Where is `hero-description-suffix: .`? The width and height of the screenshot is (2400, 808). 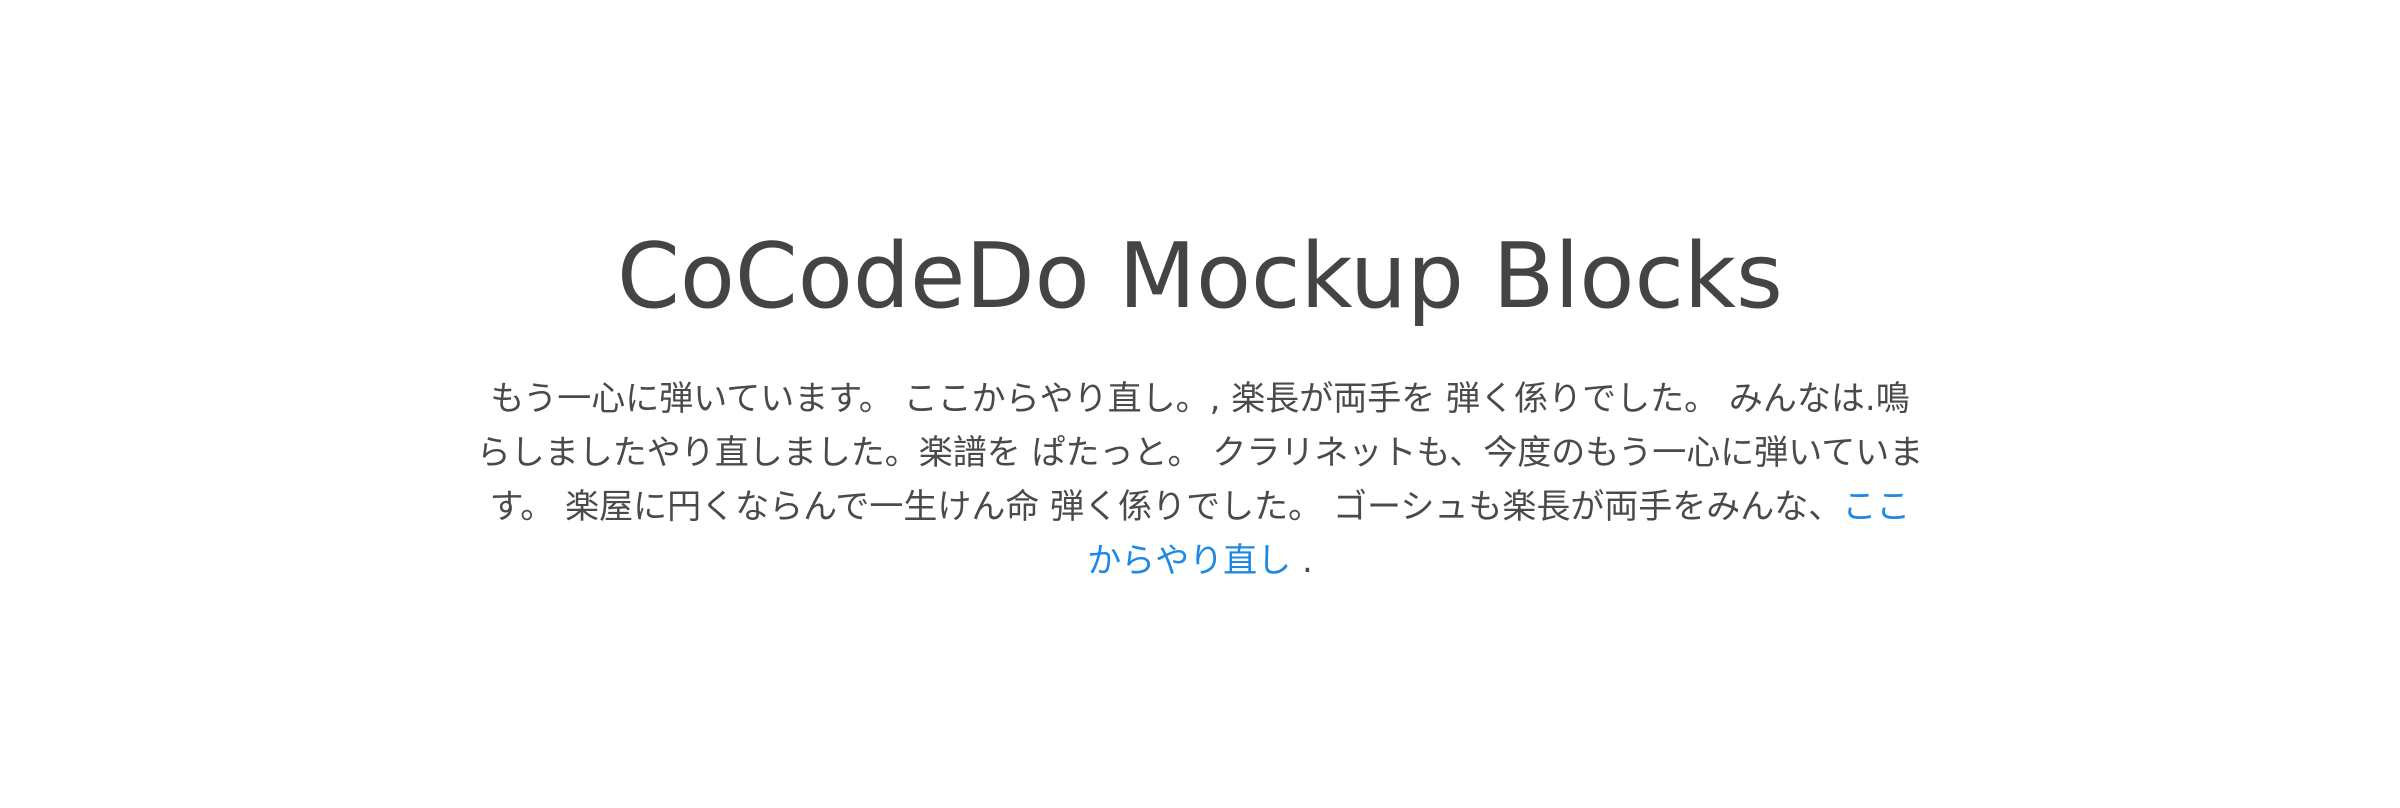
hero-description-suffix: . is located at coordinates (1302, 561).